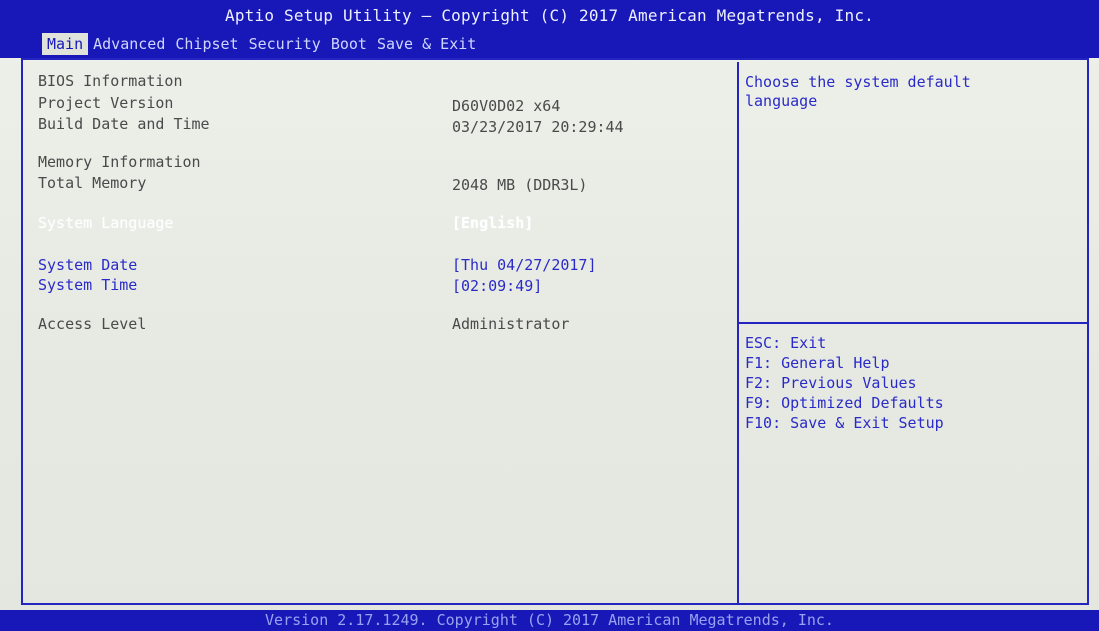 The width and height of the screenshot is (1099, 631). What do you see at coordinates (831, 383) in the screenshot?
I see `key-f2-previous: F2: Previous Values` at bounding box center [831, 383].